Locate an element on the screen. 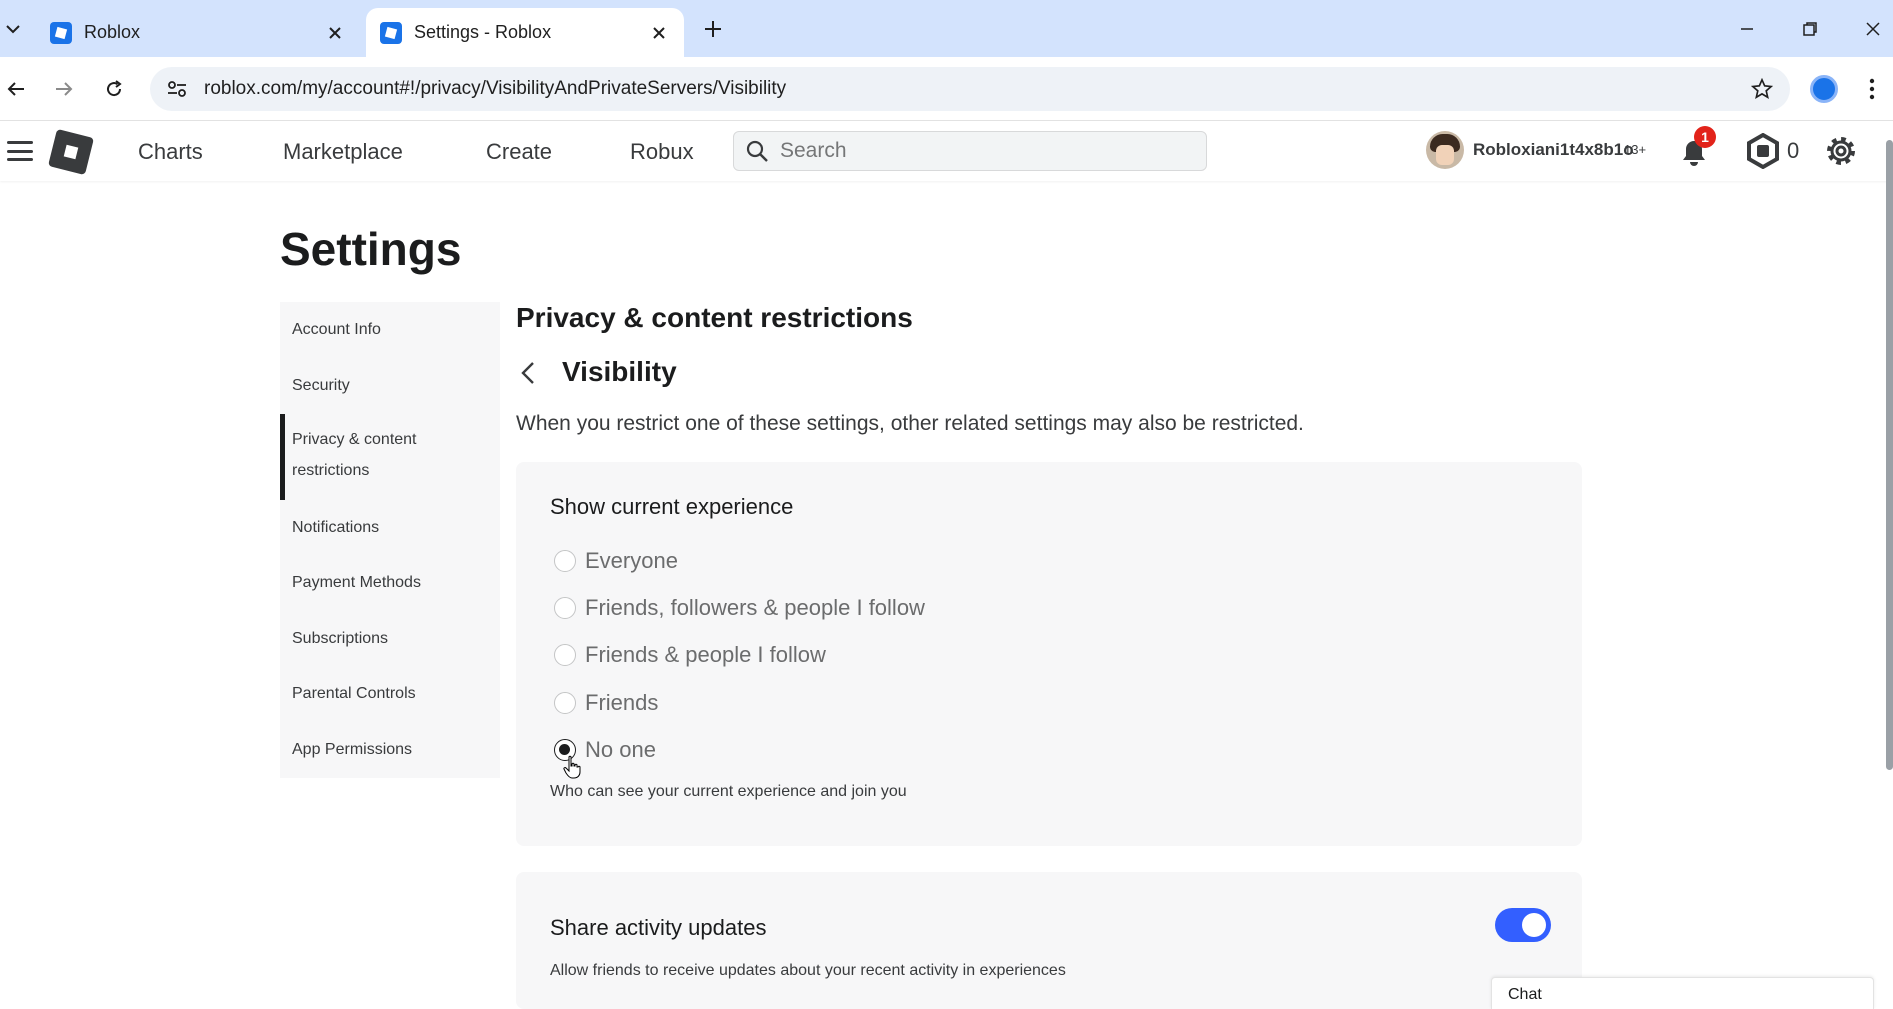 The width and height of the screenshot is (1893, 1009). browser-profile-icon is located at coordinates (1824, 89).